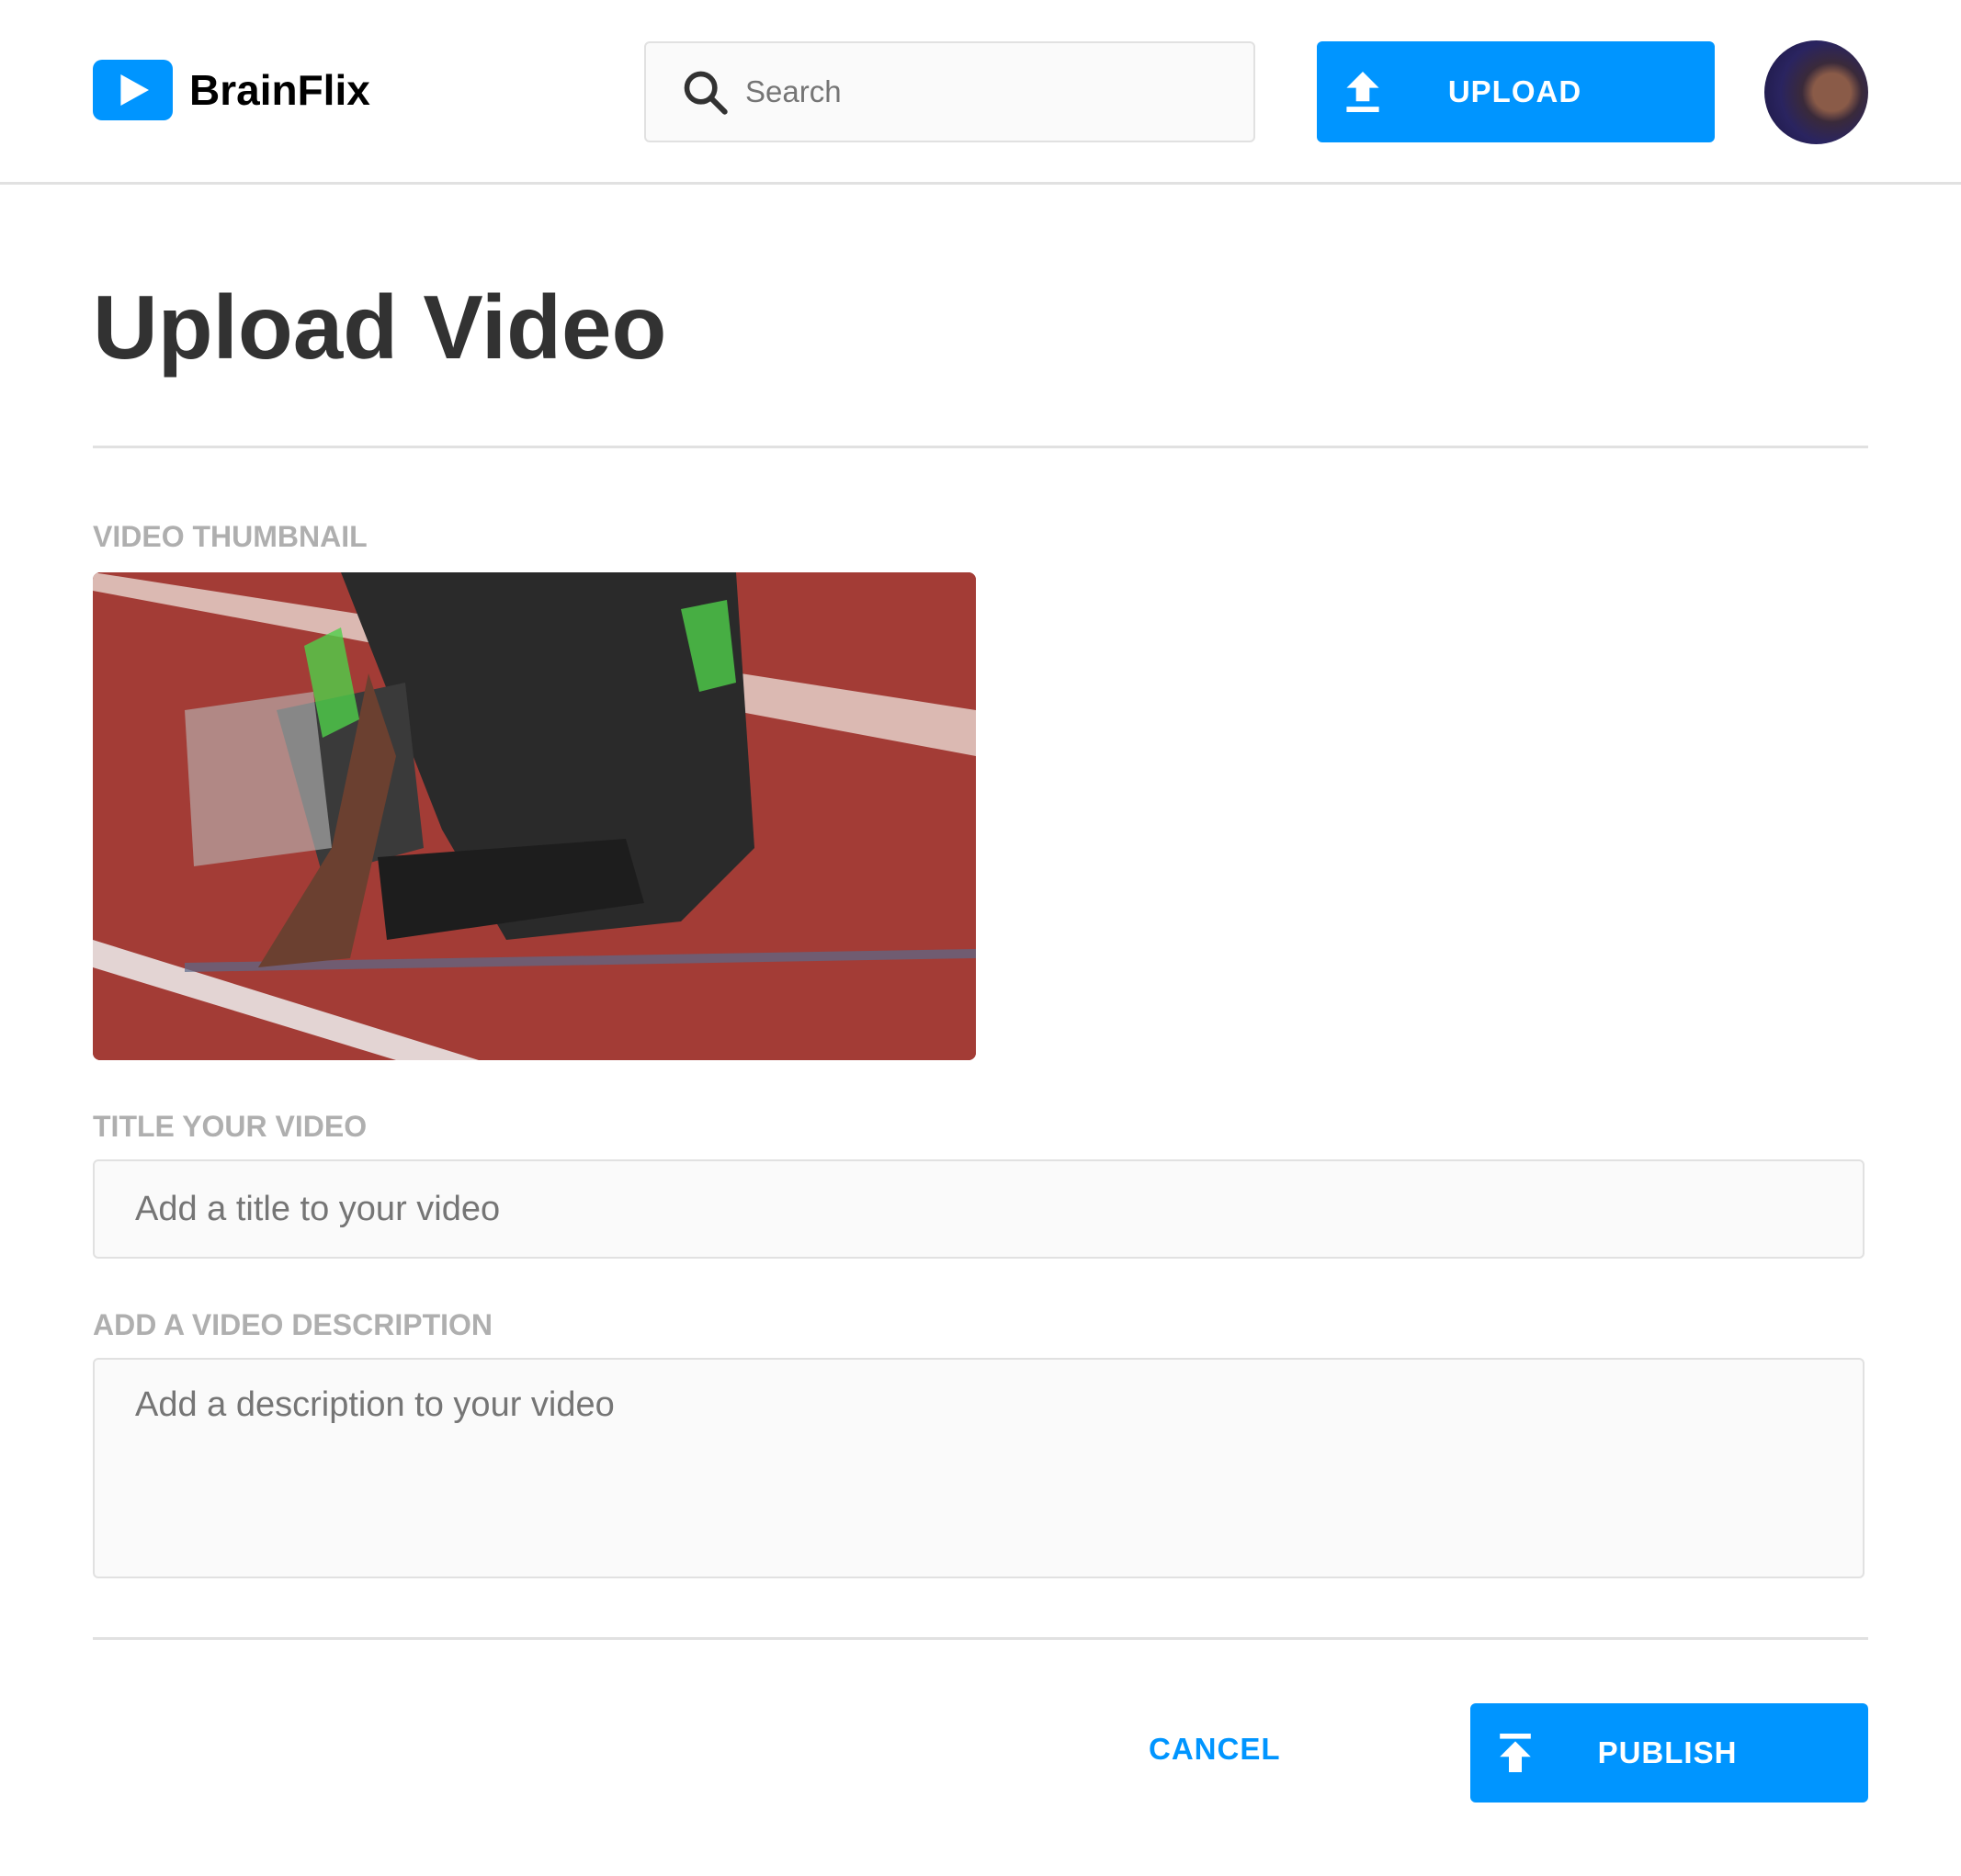 The image size is (1961, 1876). What do you see at coordinates (230, 536) in the screenshot?
I see `thumbnail-label: VIDEO THUMBNAIL` at bounding box center [230, 536].